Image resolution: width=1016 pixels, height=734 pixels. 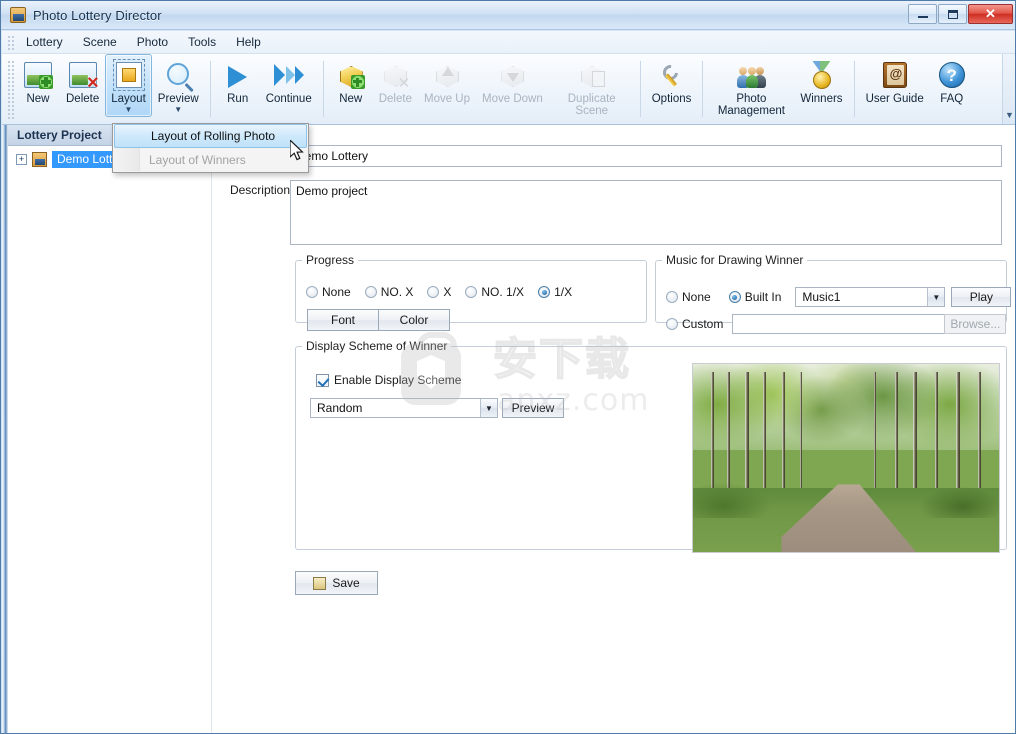 I want to click on cube-up-icon, so click(x=447, y=75).